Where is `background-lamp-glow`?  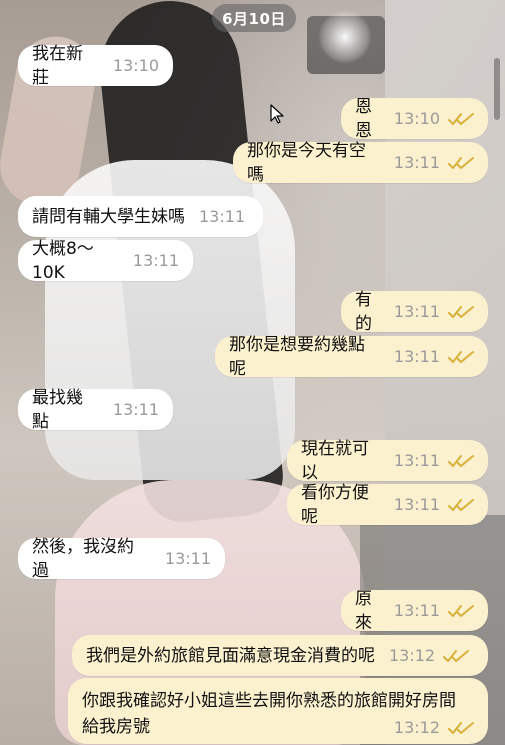
background-lamp-glow is located at coordinates (345, 37).